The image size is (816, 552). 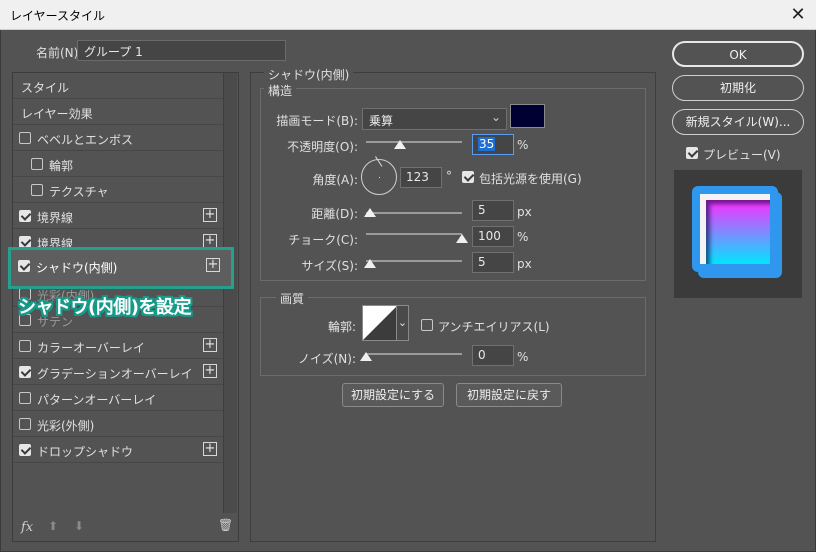 What do you see at coordinates (408, 15) in the screenshot?
I see `title-bar: レイヤースタイル ✕` at bounding box center [408, 15].